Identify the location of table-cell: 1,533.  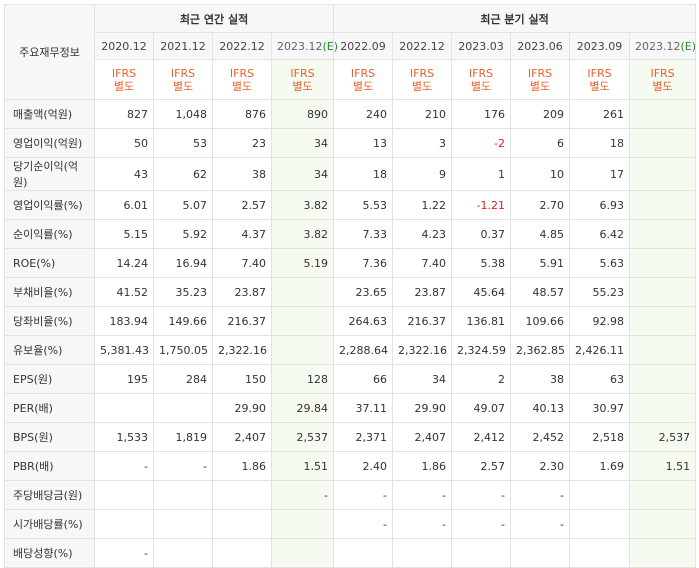
(124, 437).